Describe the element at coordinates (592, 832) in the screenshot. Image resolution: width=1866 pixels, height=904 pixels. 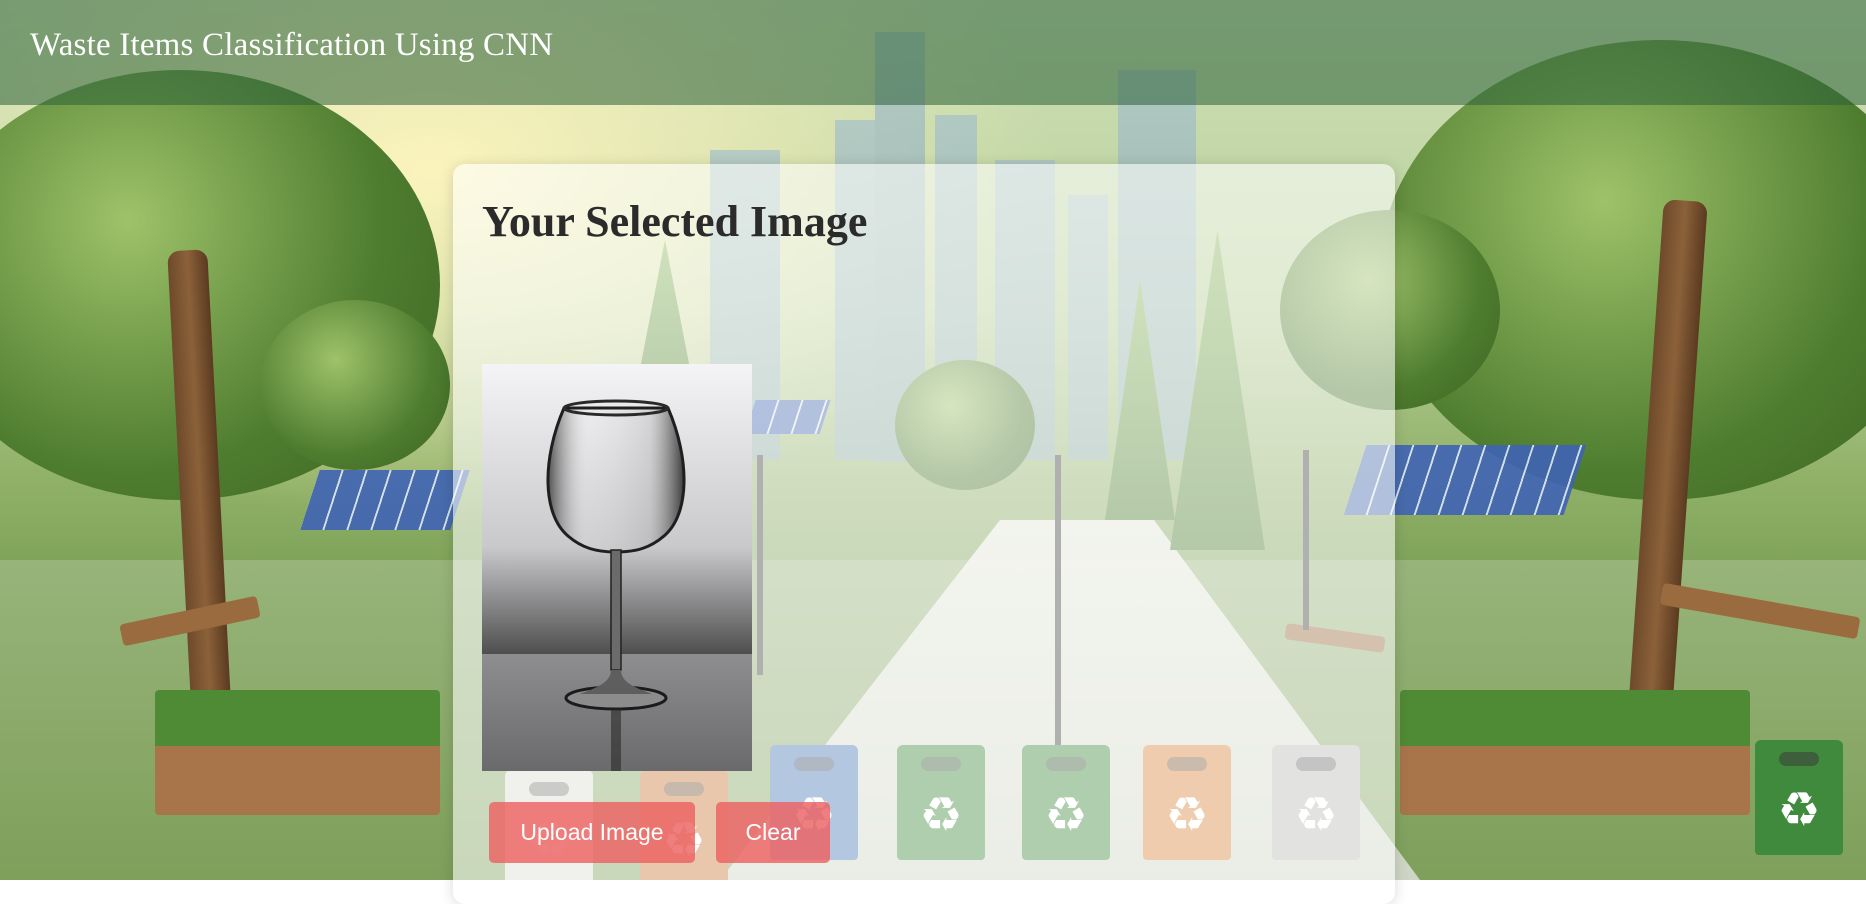
I see `upload-image-button: Upload Image` at that location.